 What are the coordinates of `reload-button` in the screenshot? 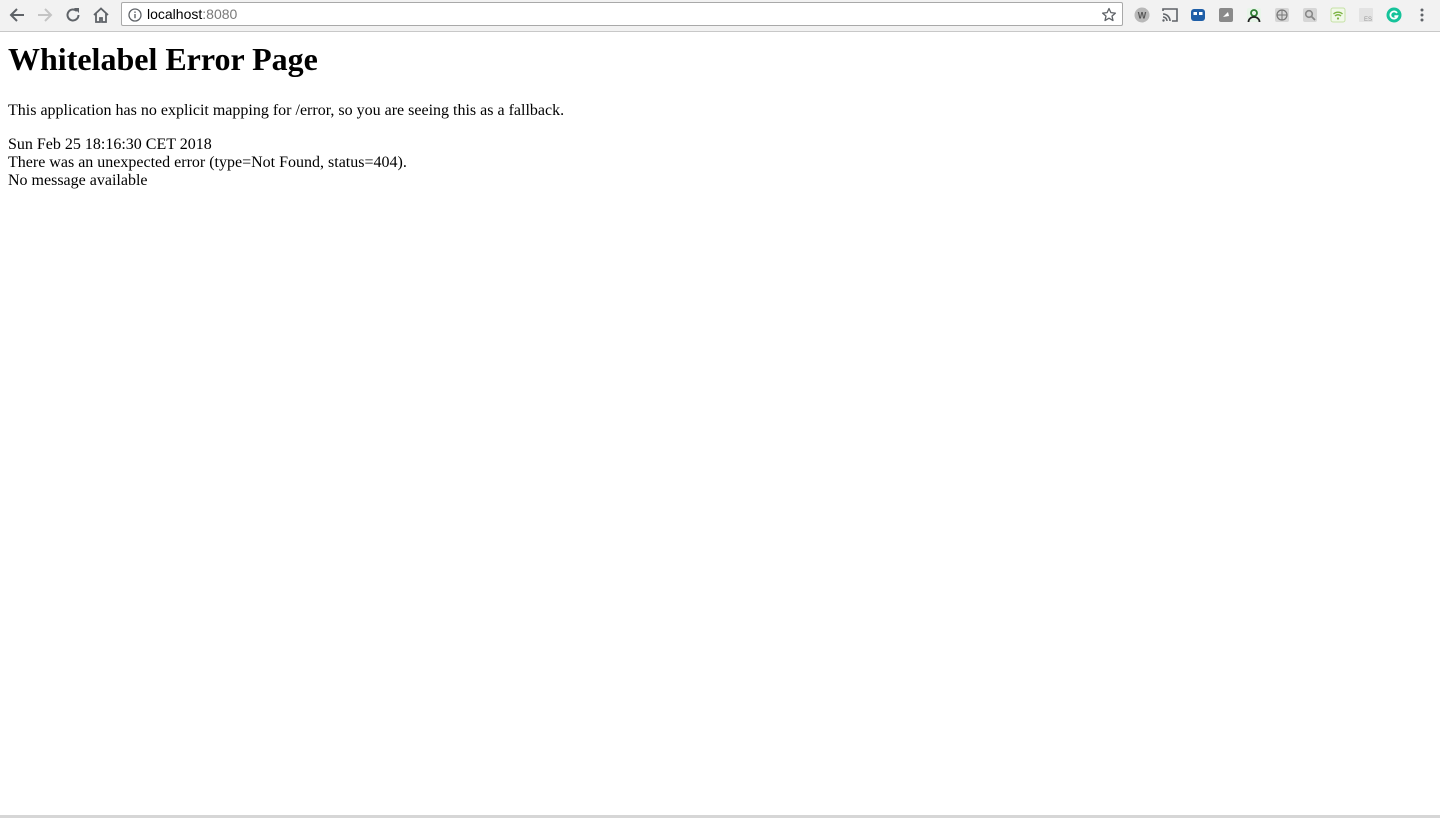 It's located at (73, 15).